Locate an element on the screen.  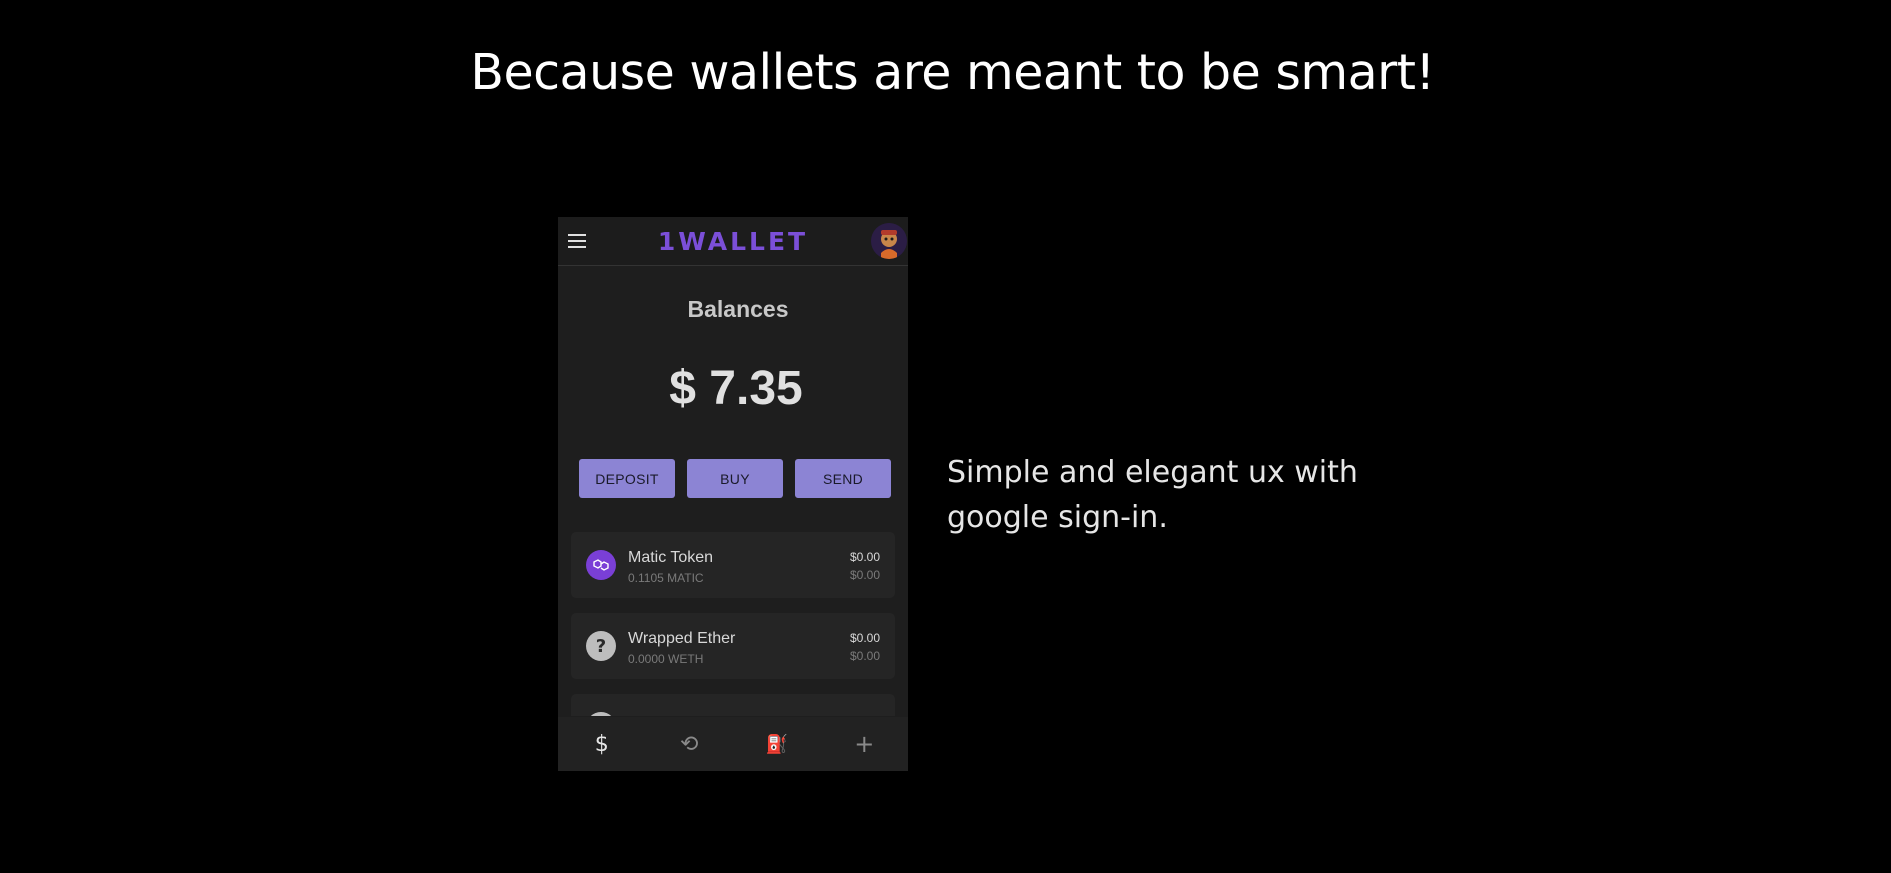
send-button: SEND is located at coordinates (843, 478).